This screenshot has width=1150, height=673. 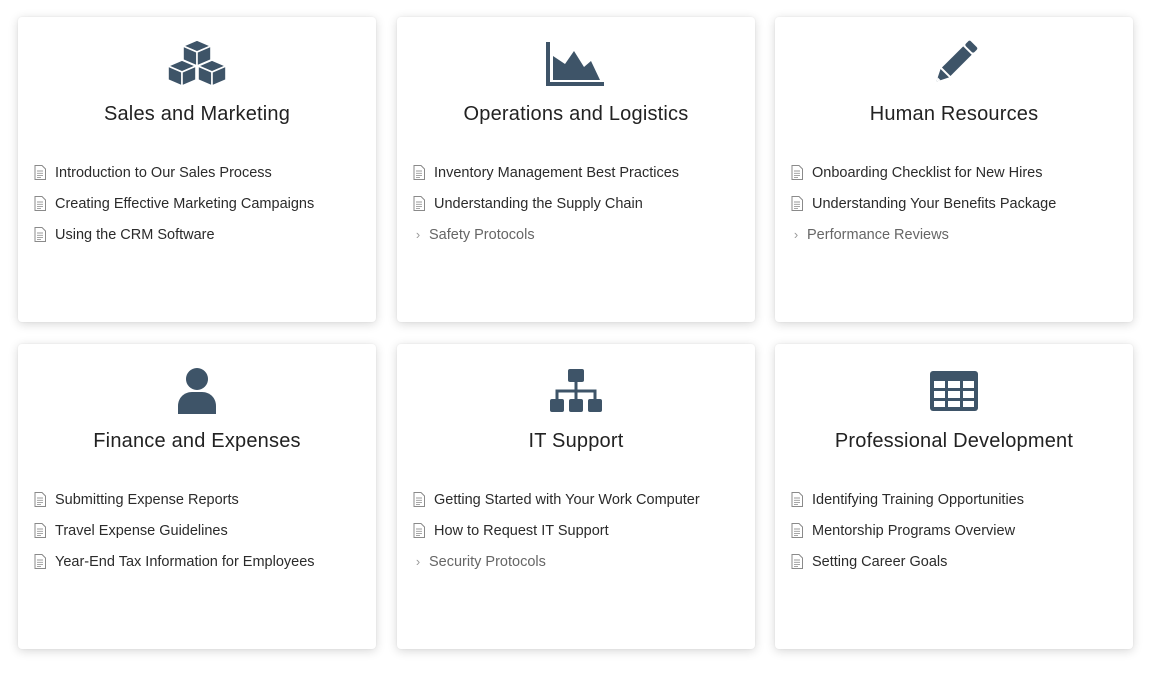 I want to click on list-item: Understanding the Supply Chain, so click(x=579, y=203).